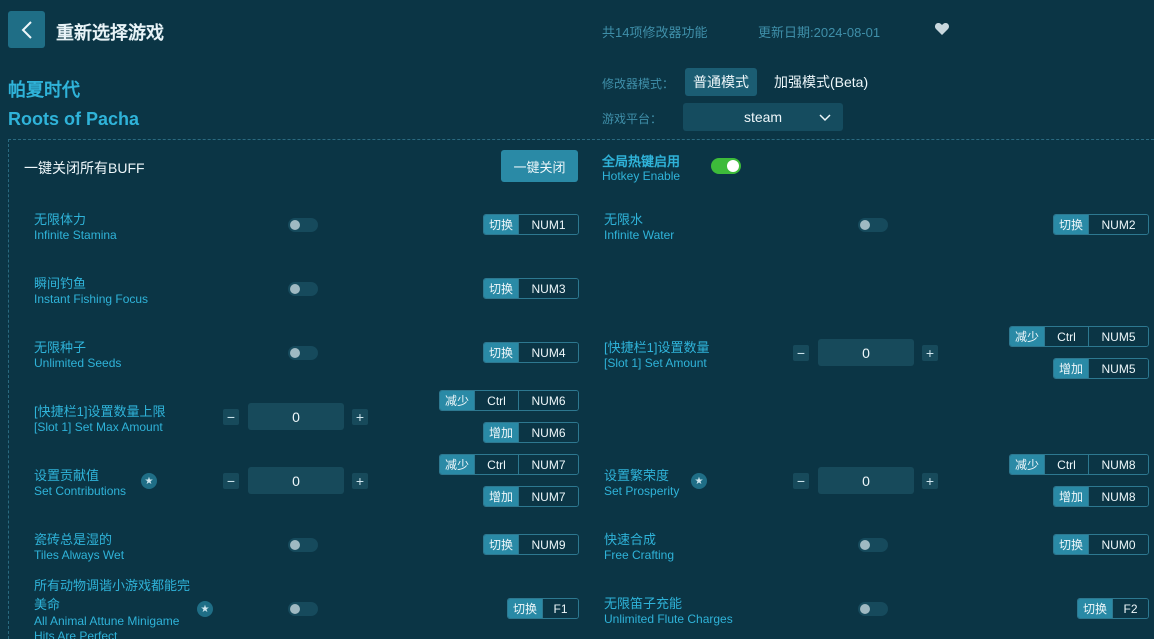 Image resolution: width=1154 pixels, height=639 pixels. Describe the element at coordinates (67, 475) in the screenshot. I see `option-label-cn: 设置贡献值` at that location.